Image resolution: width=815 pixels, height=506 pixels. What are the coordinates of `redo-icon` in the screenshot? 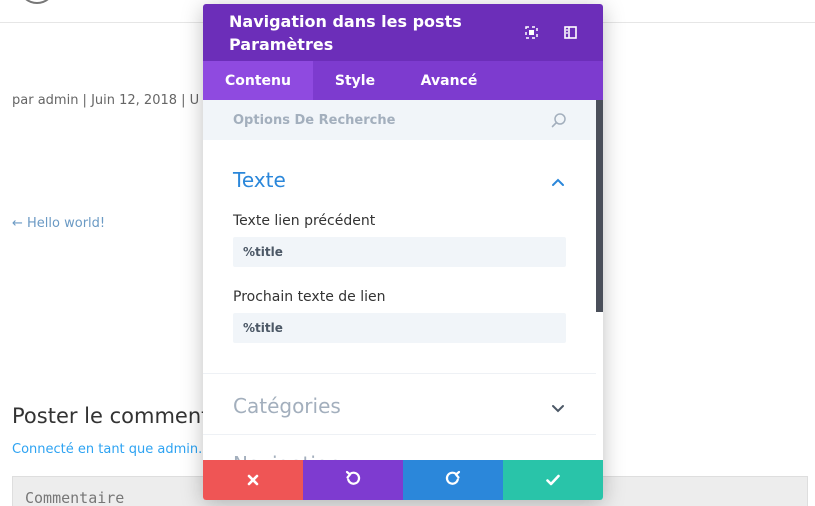 It's located at (453, 480).